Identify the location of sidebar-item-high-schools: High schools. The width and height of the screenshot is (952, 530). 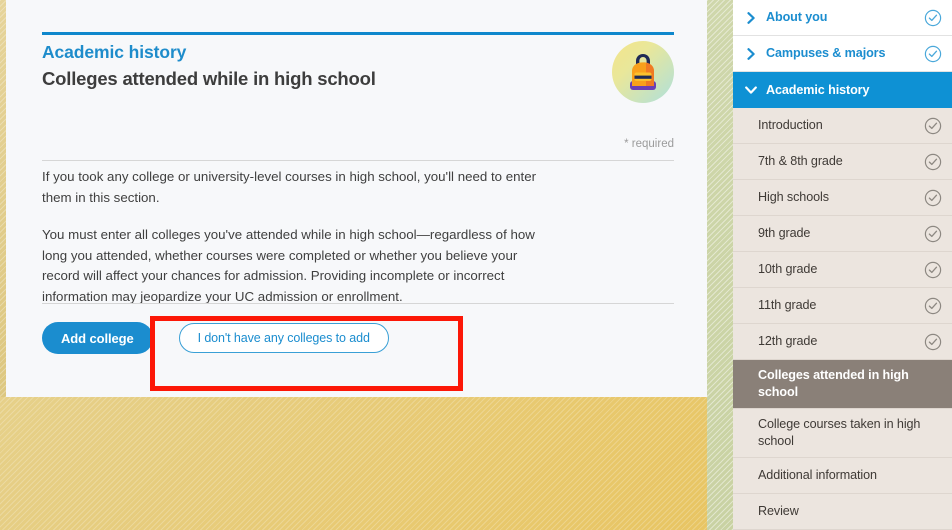
(842, 198).